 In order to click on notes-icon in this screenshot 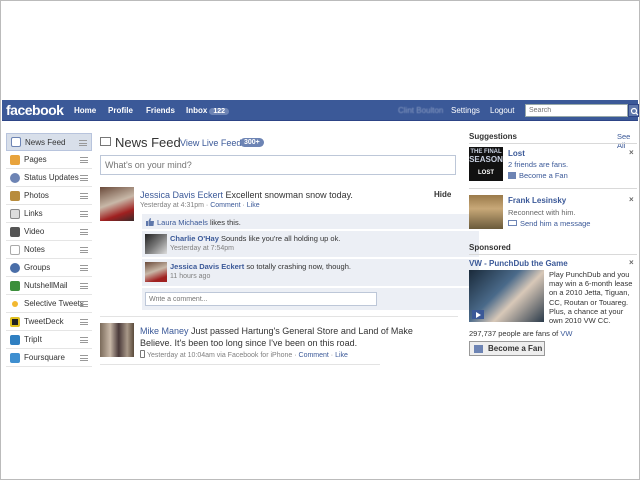, I will do `click(15, 249)`.